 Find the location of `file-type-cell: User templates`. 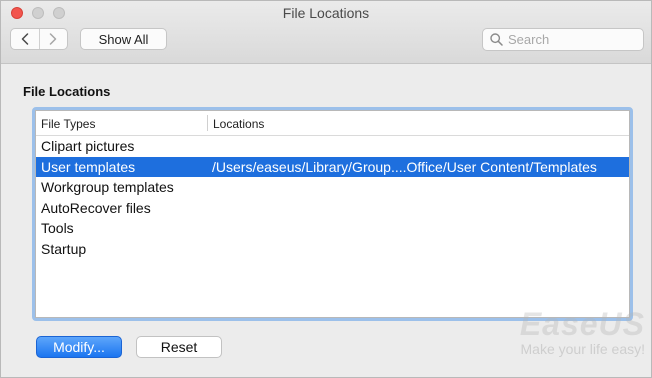

file-type-cell: User templates is located at coordinates (88, 166).